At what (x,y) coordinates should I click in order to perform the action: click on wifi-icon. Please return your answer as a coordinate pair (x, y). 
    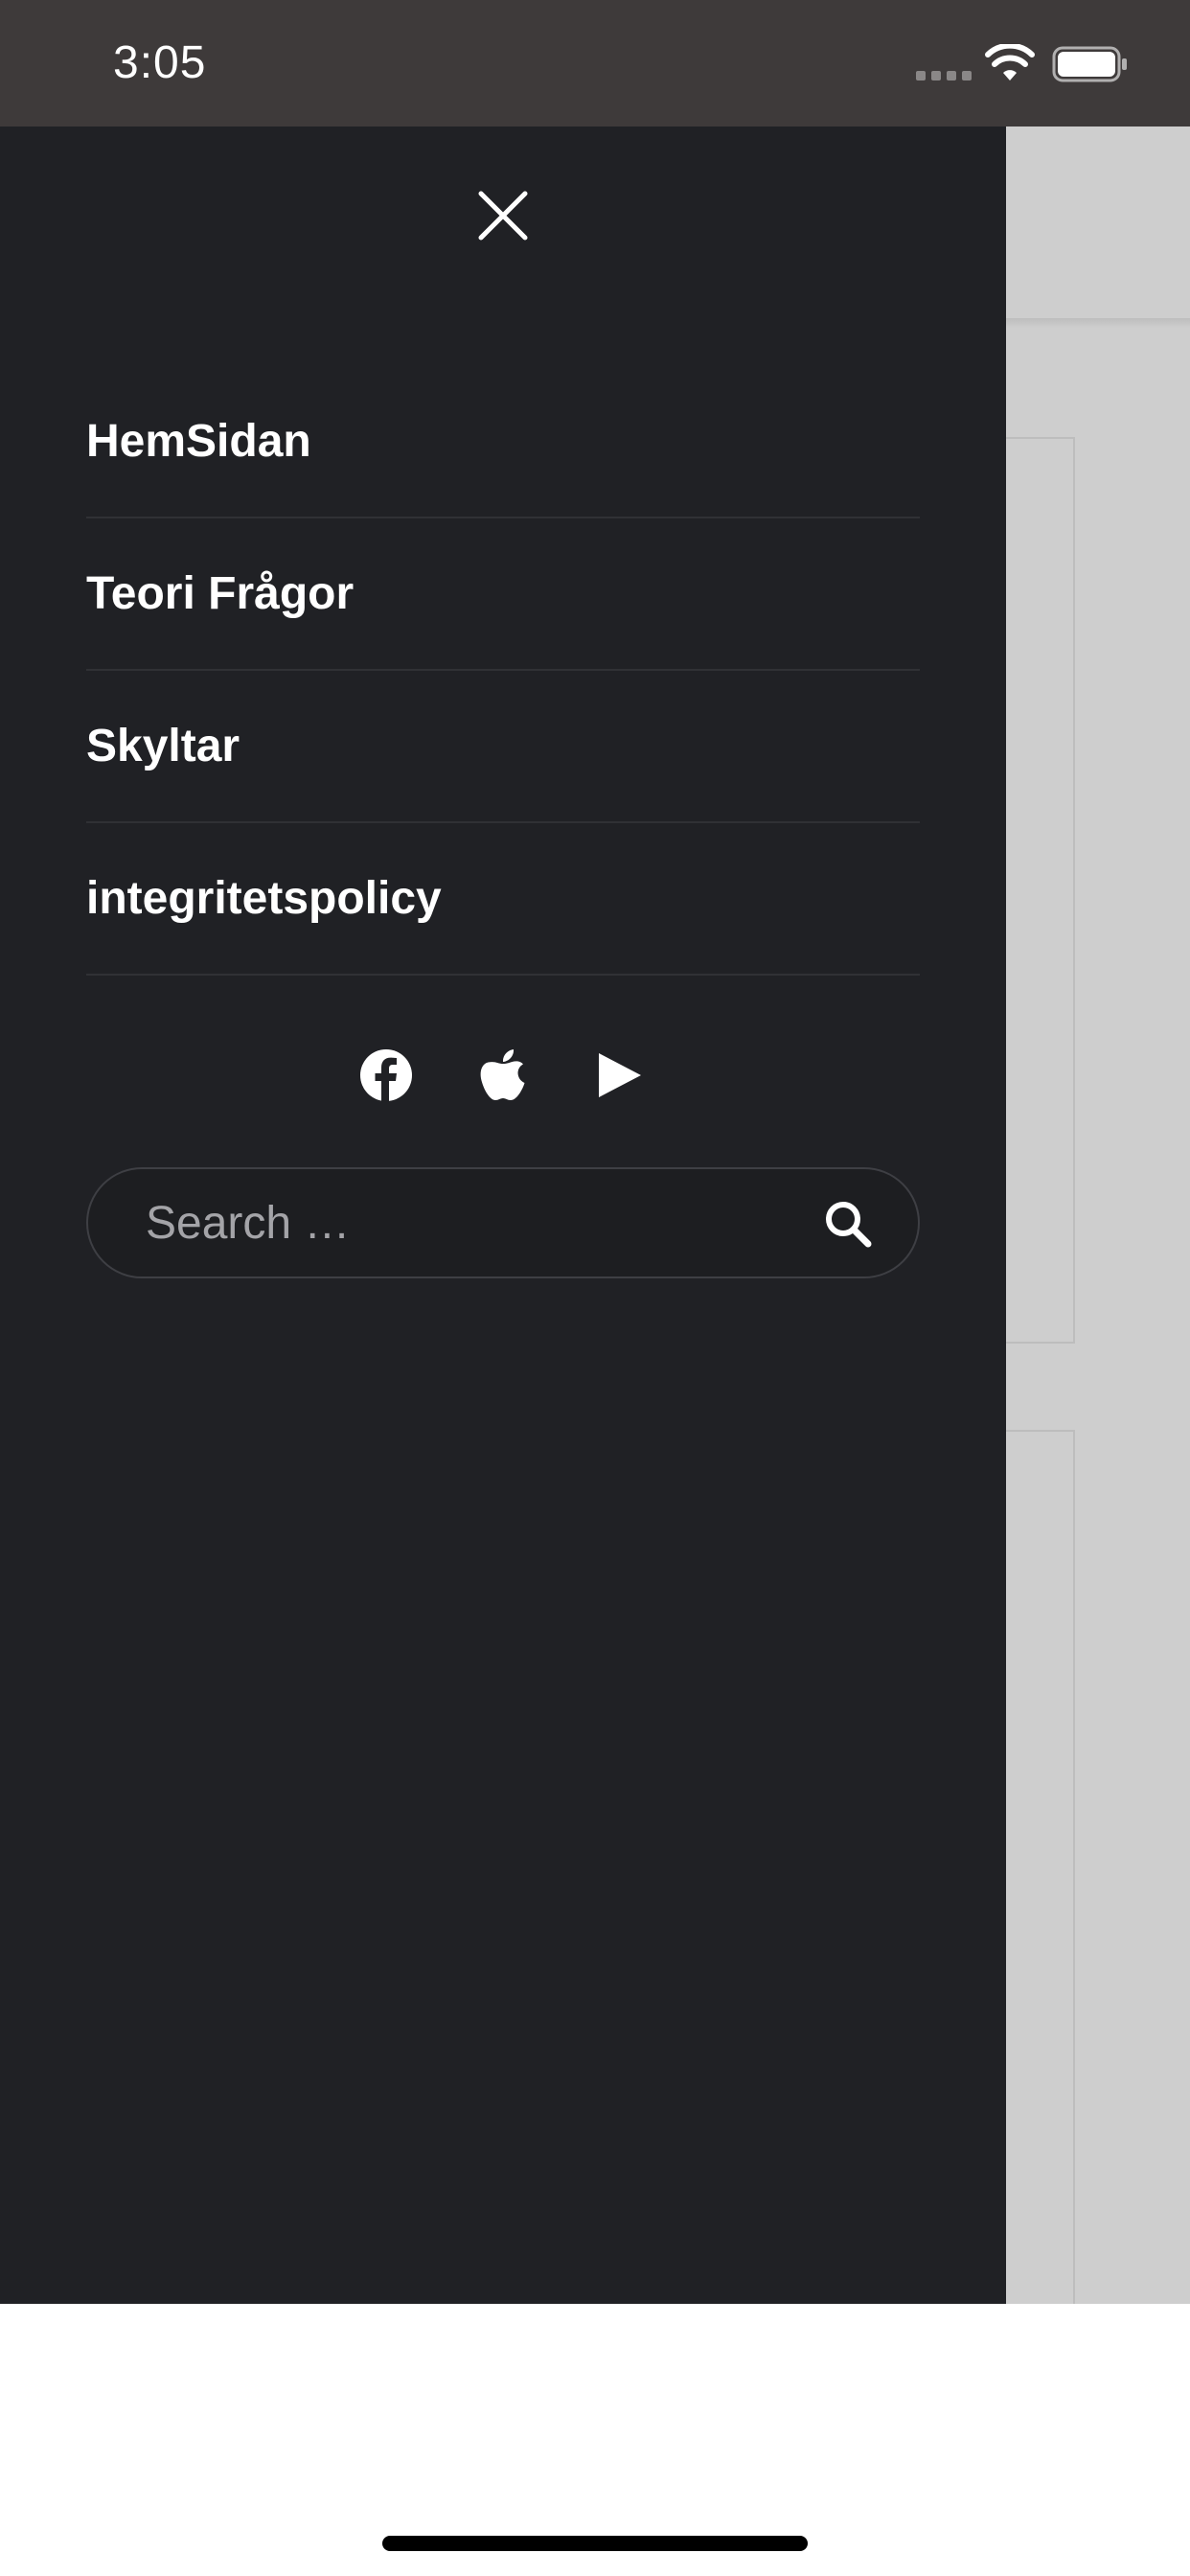
    Looking at the image, I should click on (1010, 62).